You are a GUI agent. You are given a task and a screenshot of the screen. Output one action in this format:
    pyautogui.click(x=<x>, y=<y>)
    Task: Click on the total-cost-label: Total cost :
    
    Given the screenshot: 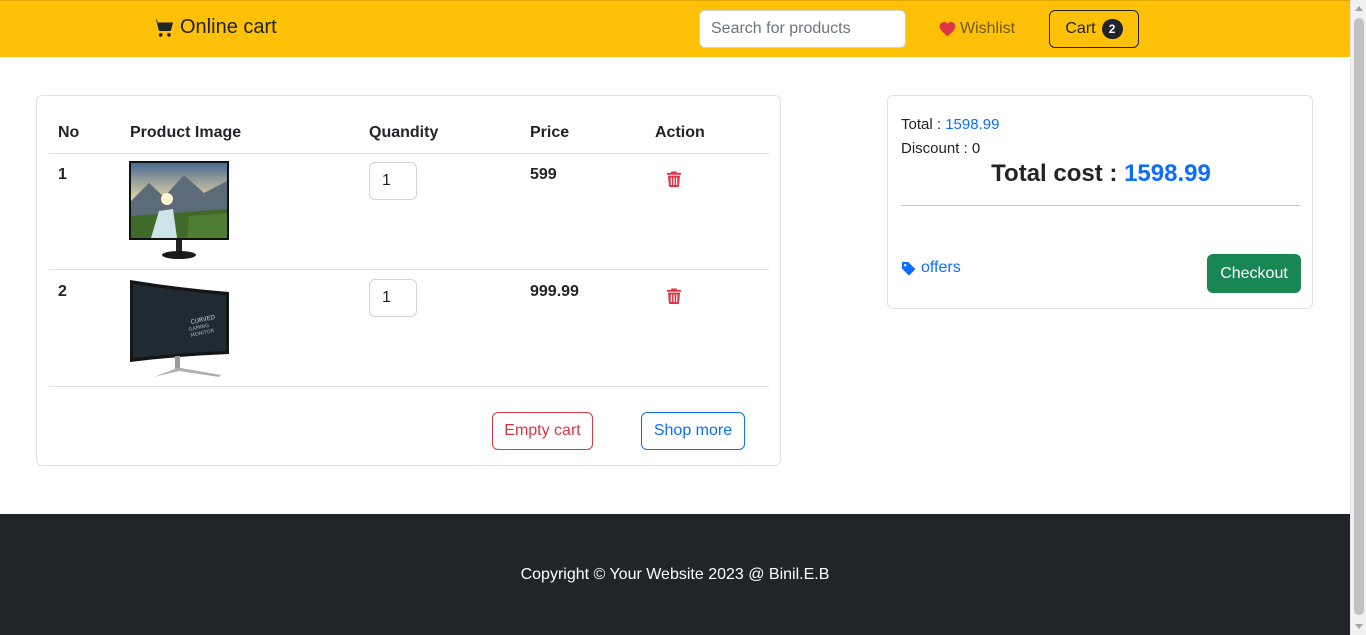 What is the action you would take?
    pyautogui.click(x=1054, y=173)
    